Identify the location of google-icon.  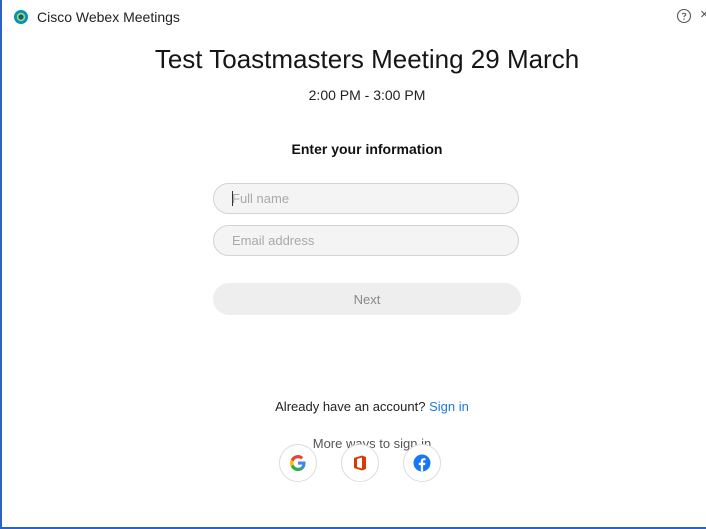
(298, 463).